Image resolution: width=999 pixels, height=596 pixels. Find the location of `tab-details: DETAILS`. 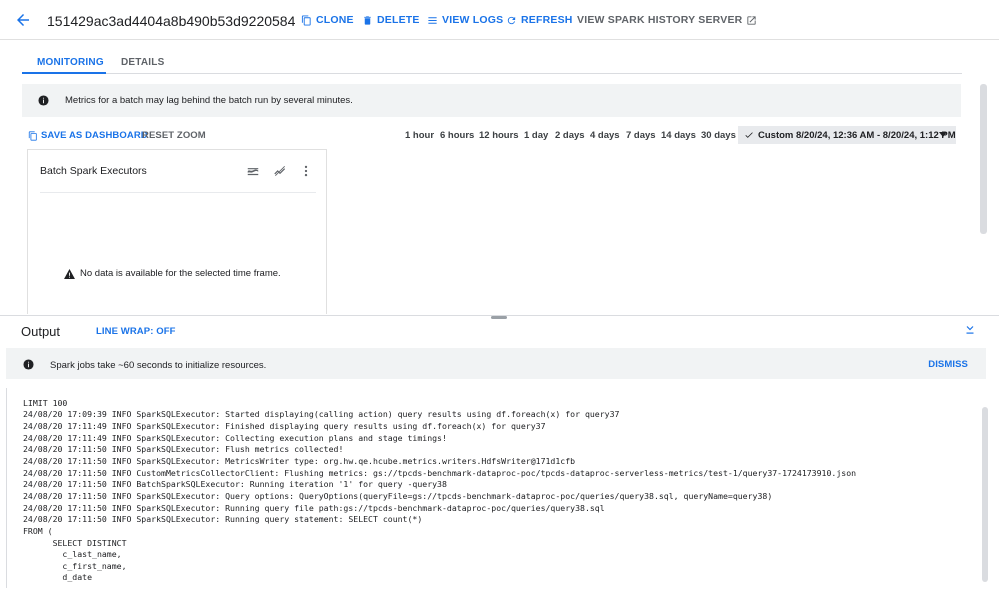

tab-details: DETAILS is located at coordinates (142, 62).